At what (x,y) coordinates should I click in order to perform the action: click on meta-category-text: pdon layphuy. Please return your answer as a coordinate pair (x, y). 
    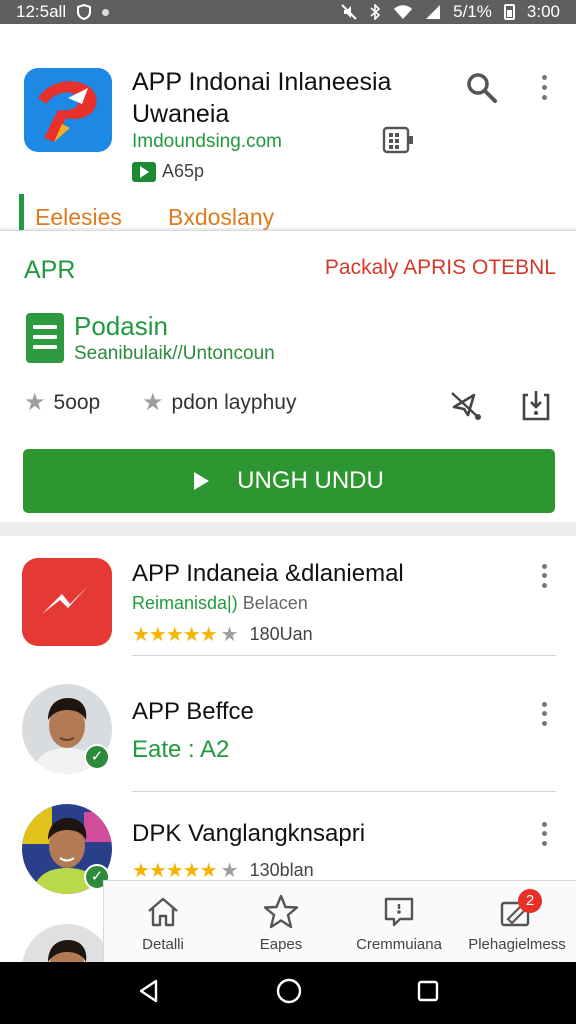
    Looking at the image, I should click on (234, 402).